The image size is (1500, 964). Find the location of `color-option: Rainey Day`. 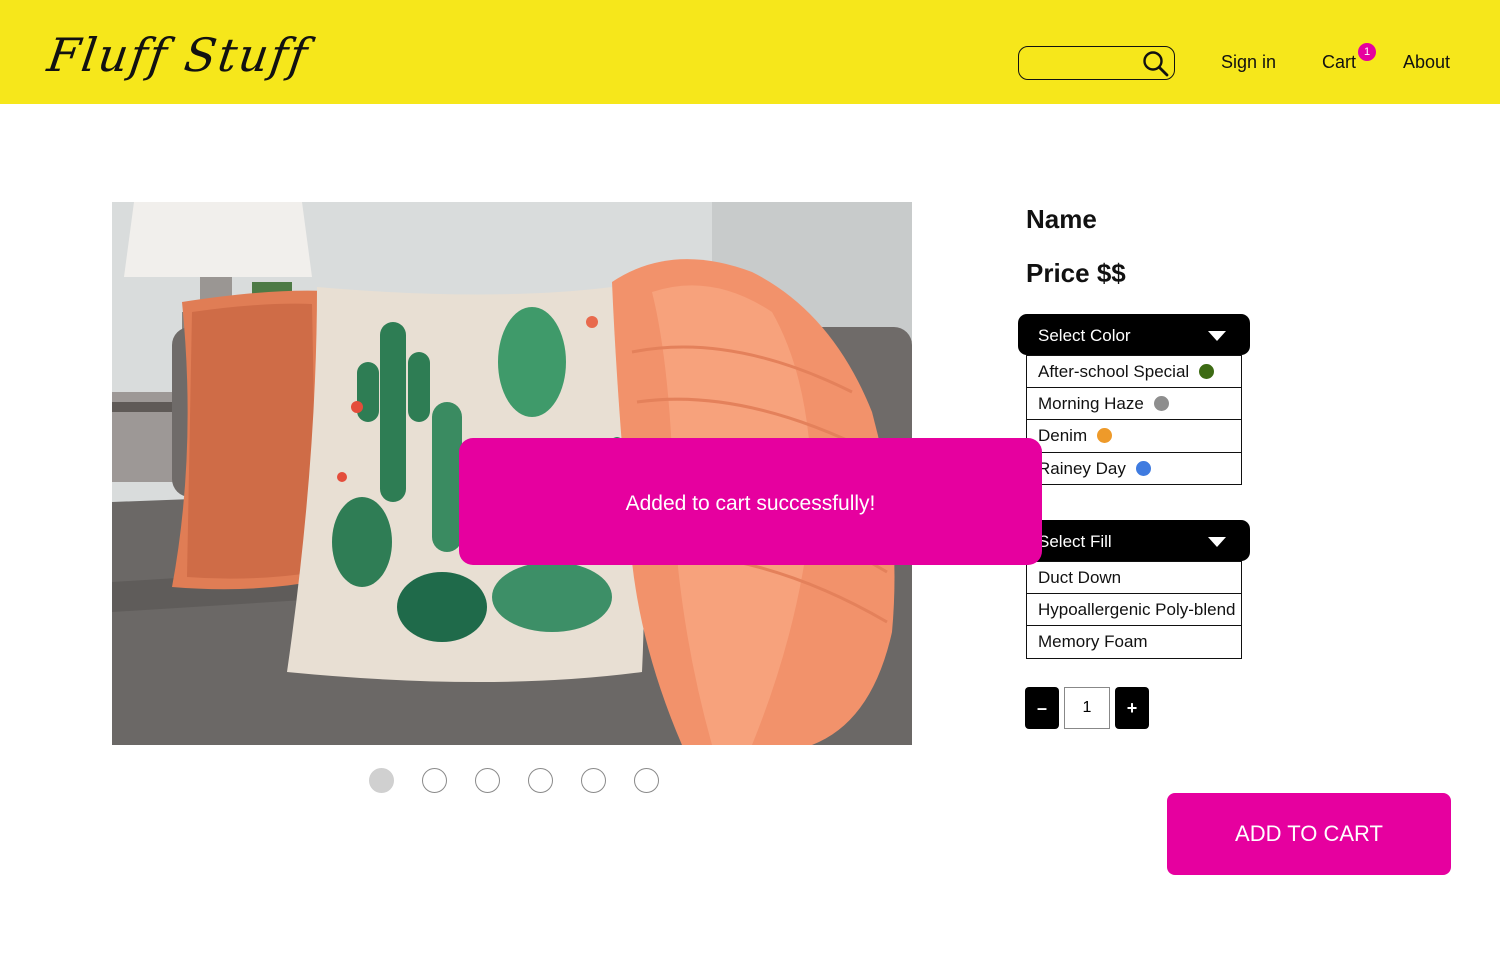

color-option: Rainey Day is located at coordinates (1134, 468).